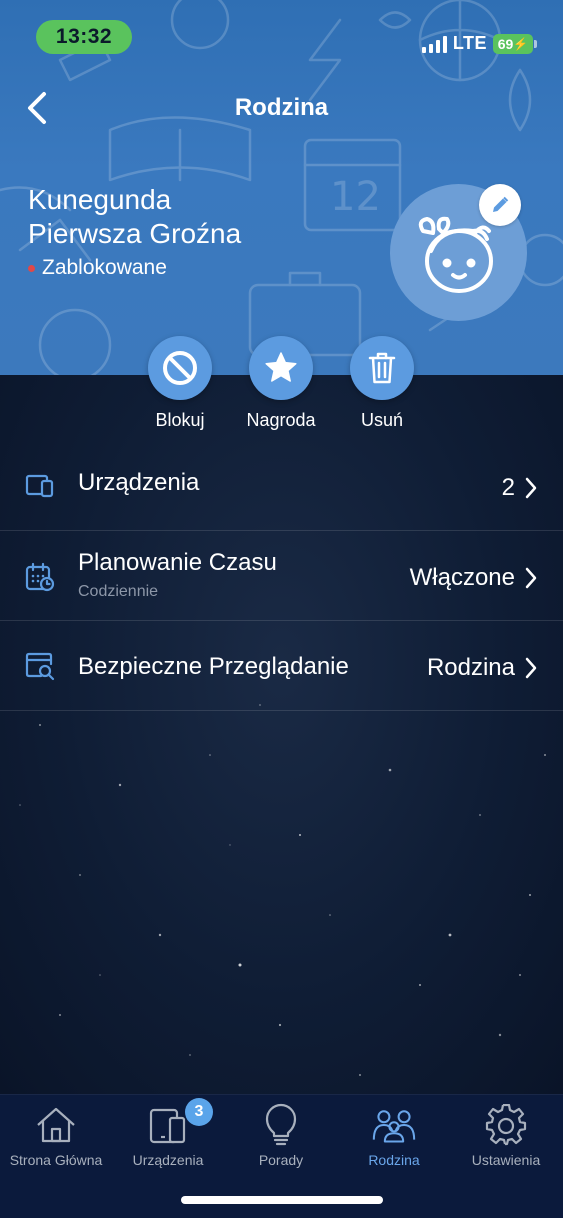  I want to click on page-title: Rodzina, so click(281, 107).